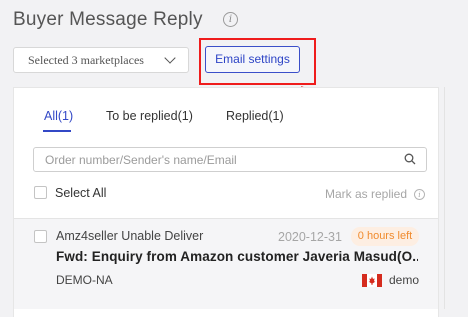 This screenshot has height=317, width=468. What do you see at coordinates (58, 116) in the screenshot?
I see `tab-all: All(1)` at bounding box center [58, 116].